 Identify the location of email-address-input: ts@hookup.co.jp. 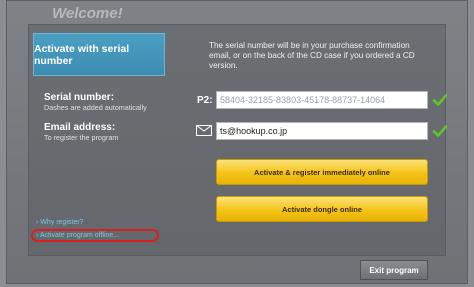
(322, 131).